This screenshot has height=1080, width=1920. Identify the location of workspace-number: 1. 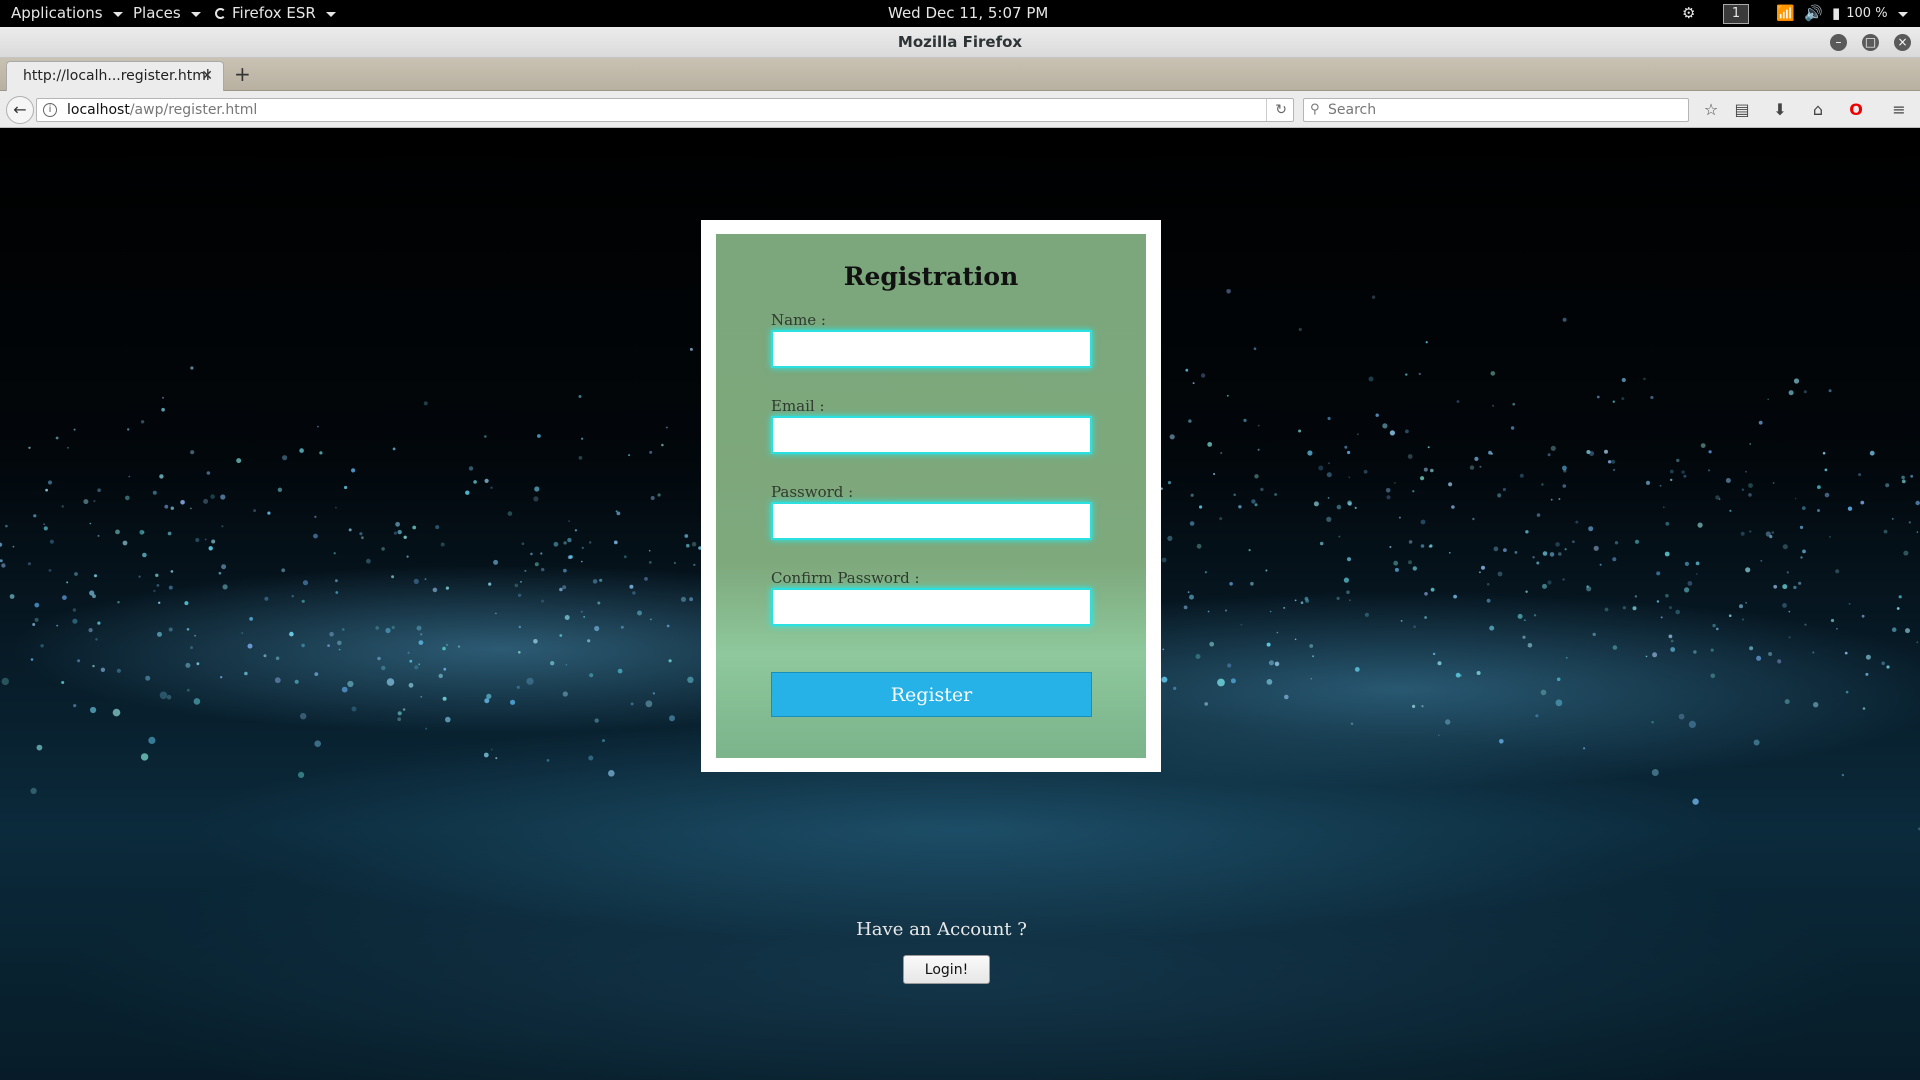
(1736, 13).